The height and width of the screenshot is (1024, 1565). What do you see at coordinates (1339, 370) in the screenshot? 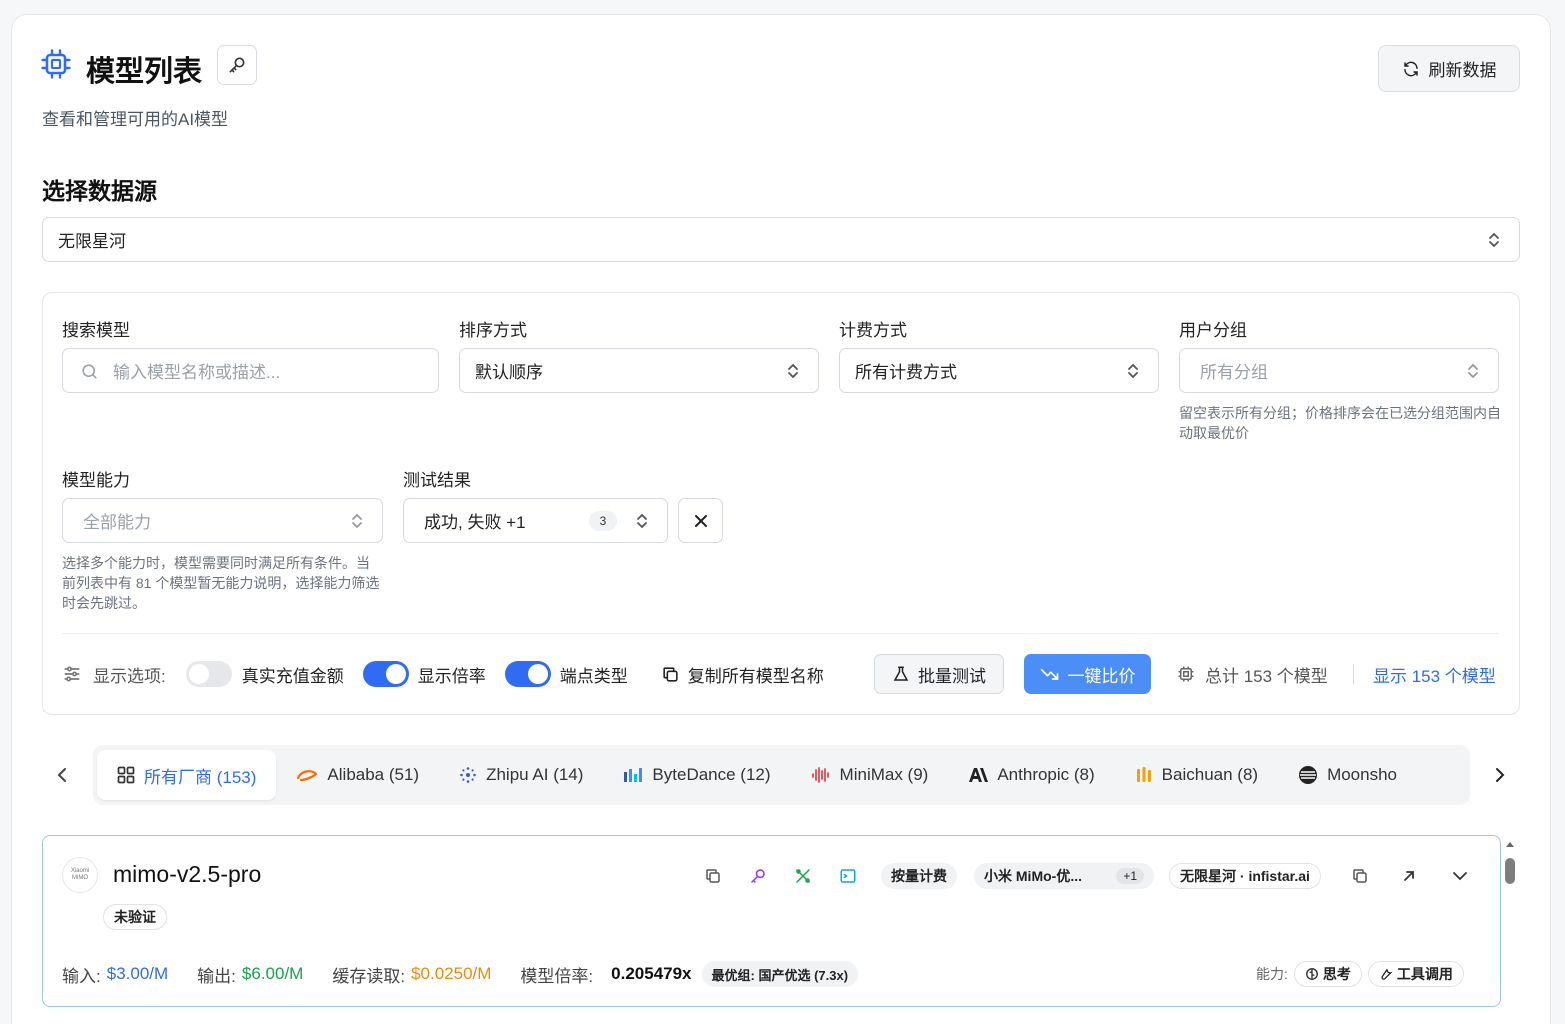
I see `group-select: 所有分组` at bounding box center [1339, 370].